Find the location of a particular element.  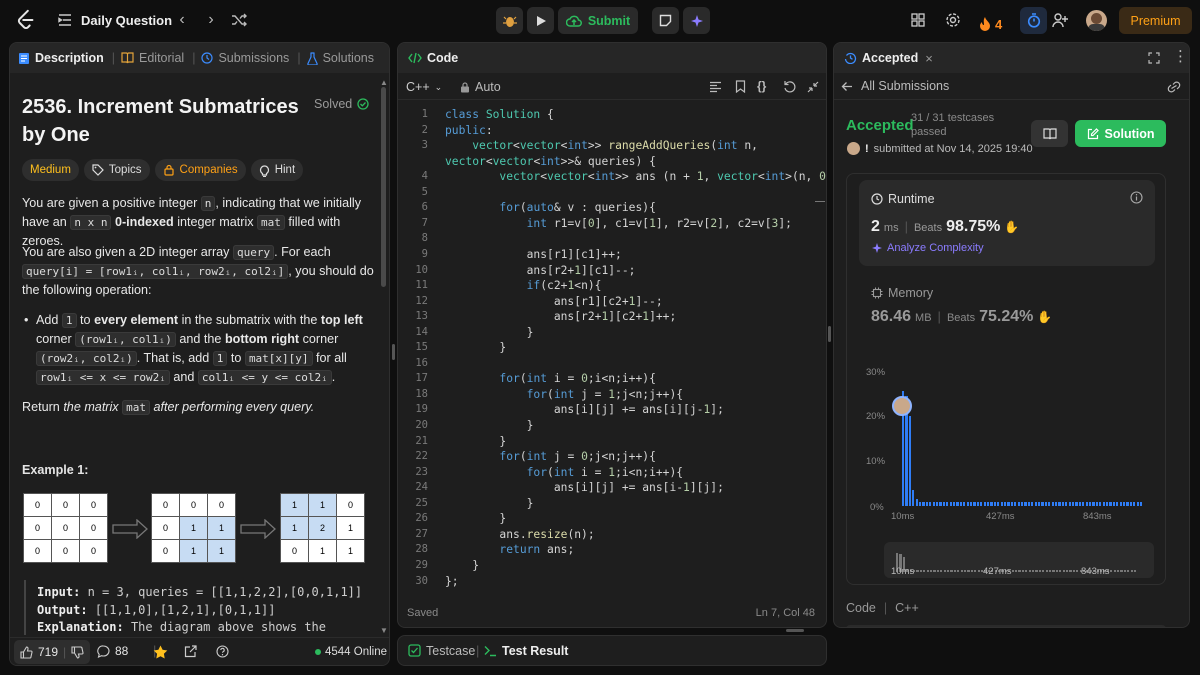

braces-icon: {} is located at coordinates (761, 86).